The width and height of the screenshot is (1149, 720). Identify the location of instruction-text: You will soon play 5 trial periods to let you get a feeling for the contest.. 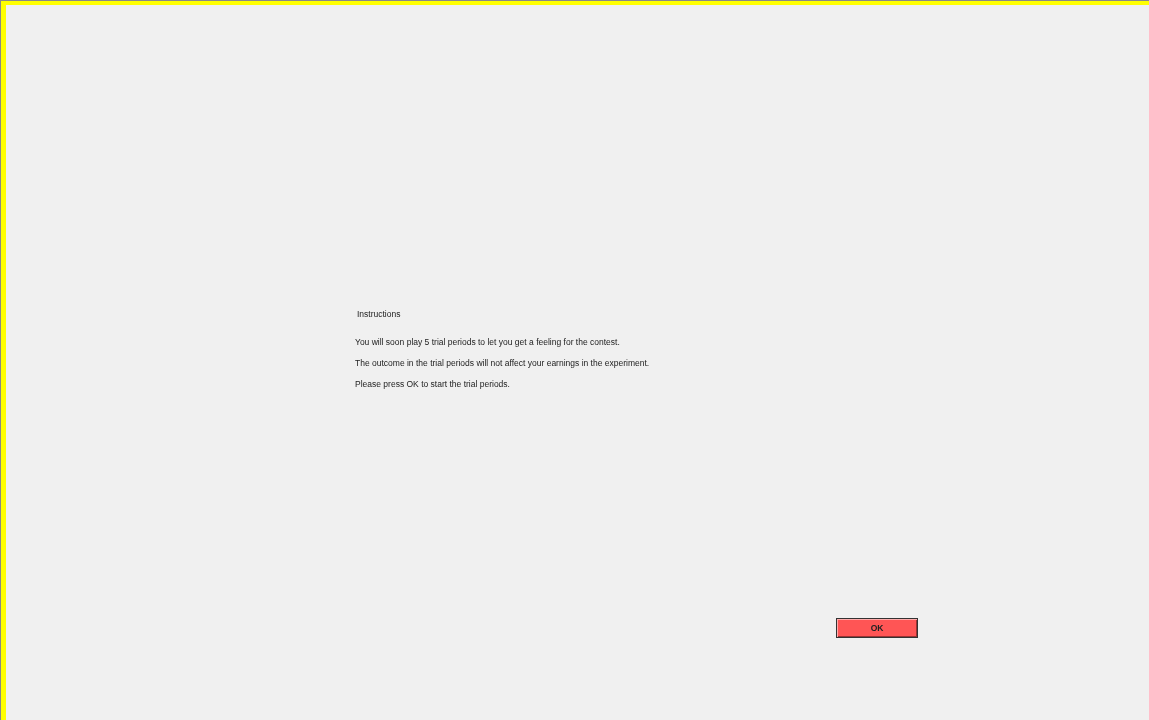
(488, 342).